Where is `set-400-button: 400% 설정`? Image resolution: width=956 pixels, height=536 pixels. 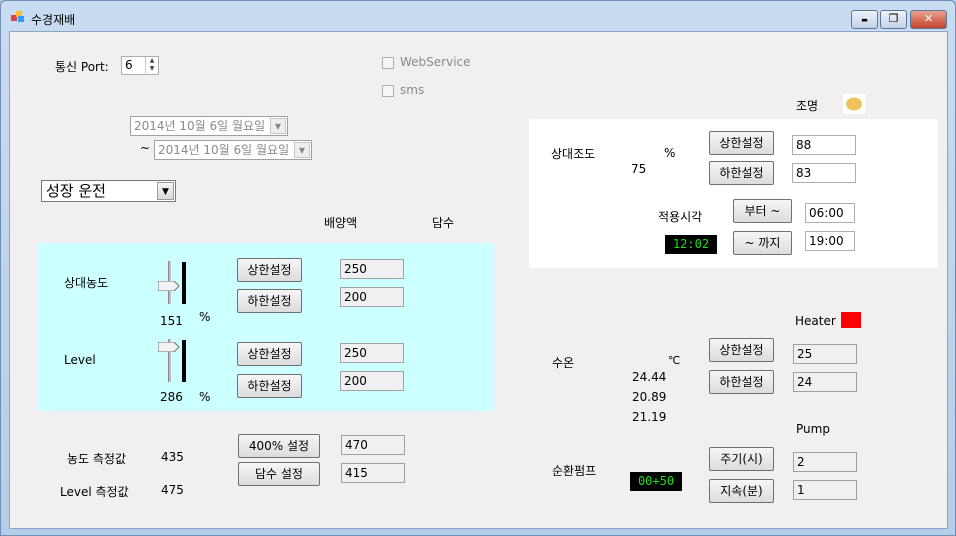 set-400-button: 400% 설정 is located at coordinates (279, 446).